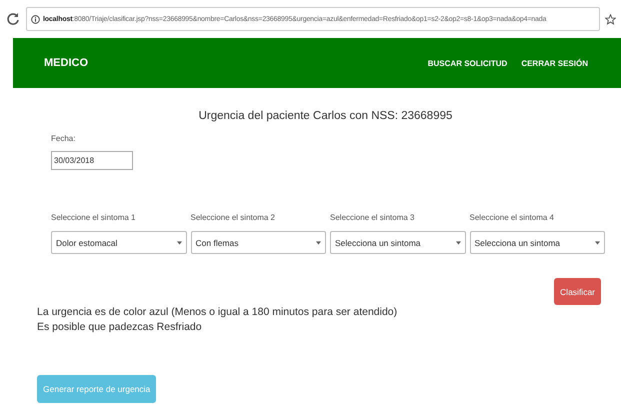 The image size is (621, 418). Describe the element at coordinates (258, 242) in the screenshot. I see `symptom-dropdown: Con flemas` at that location.